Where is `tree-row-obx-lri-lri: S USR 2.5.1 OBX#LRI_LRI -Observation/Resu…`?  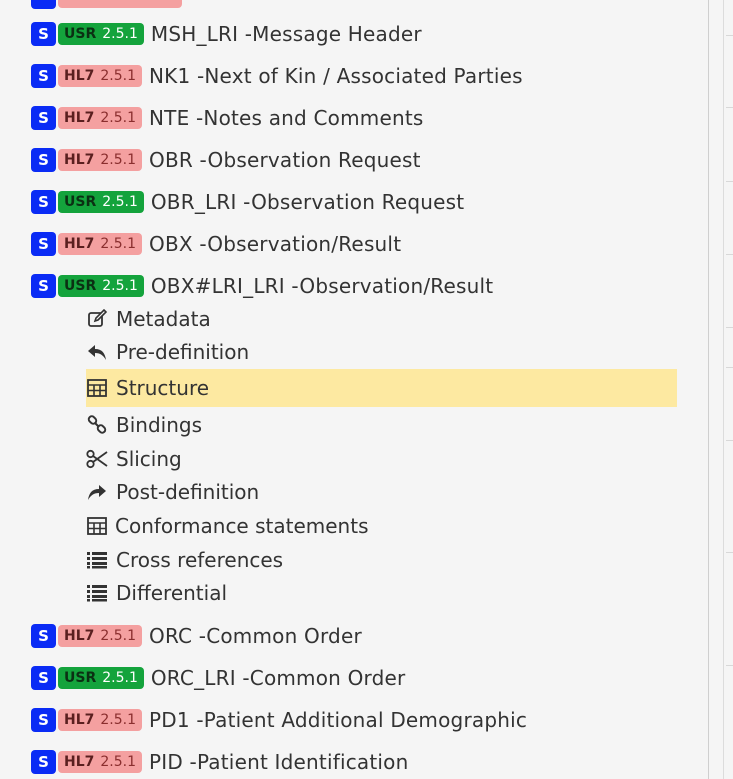 tree-row-obx-lri-lri: S USR 2.5.1 OBX#LRI_LRI -Observation/Resu… is located at coordinates (262, 286).